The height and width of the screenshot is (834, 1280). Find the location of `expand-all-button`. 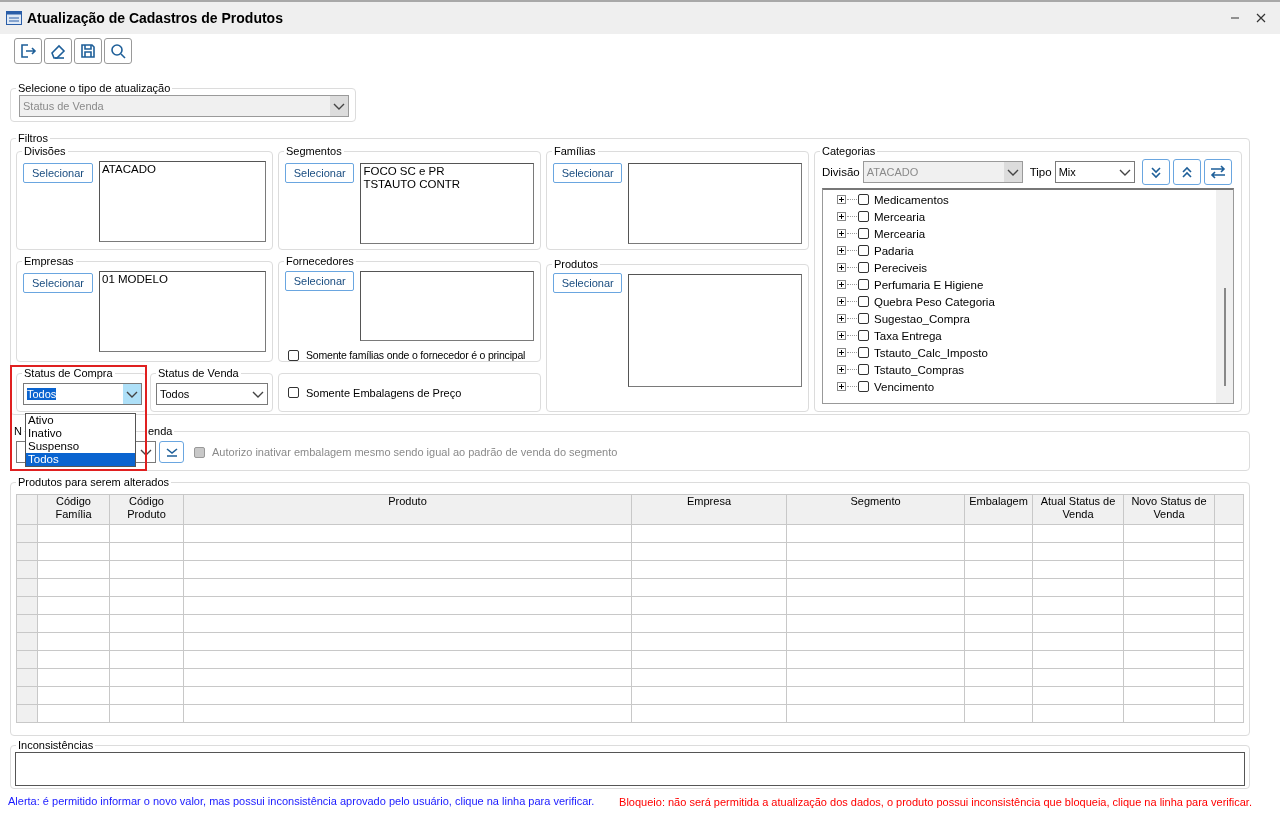

expand-all-button is located at coordinates (1155, 172).